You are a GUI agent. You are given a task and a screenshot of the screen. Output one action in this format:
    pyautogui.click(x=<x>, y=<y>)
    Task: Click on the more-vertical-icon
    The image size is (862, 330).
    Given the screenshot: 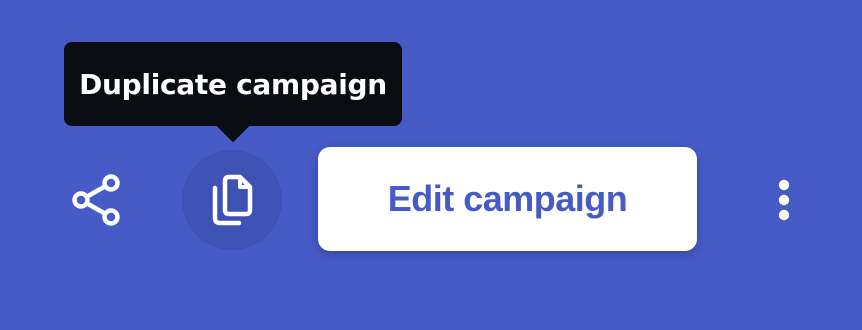 What is the action you would take?
    pyautogui.click(x=784, y=200)
    